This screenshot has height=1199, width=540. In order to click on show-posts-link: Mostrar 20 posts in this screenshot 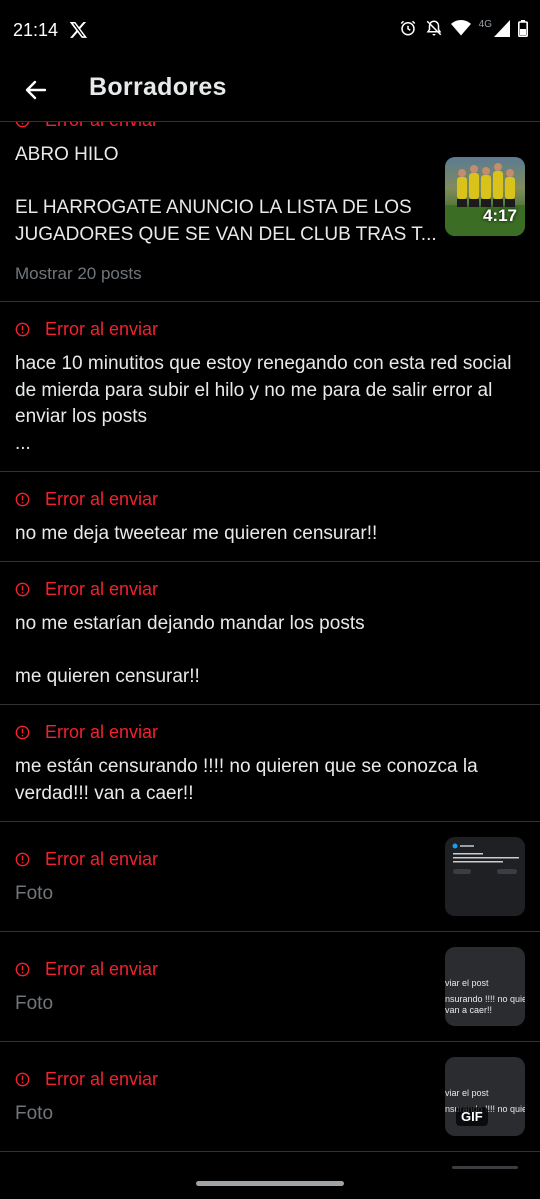, I will do `click(265, 274)`.